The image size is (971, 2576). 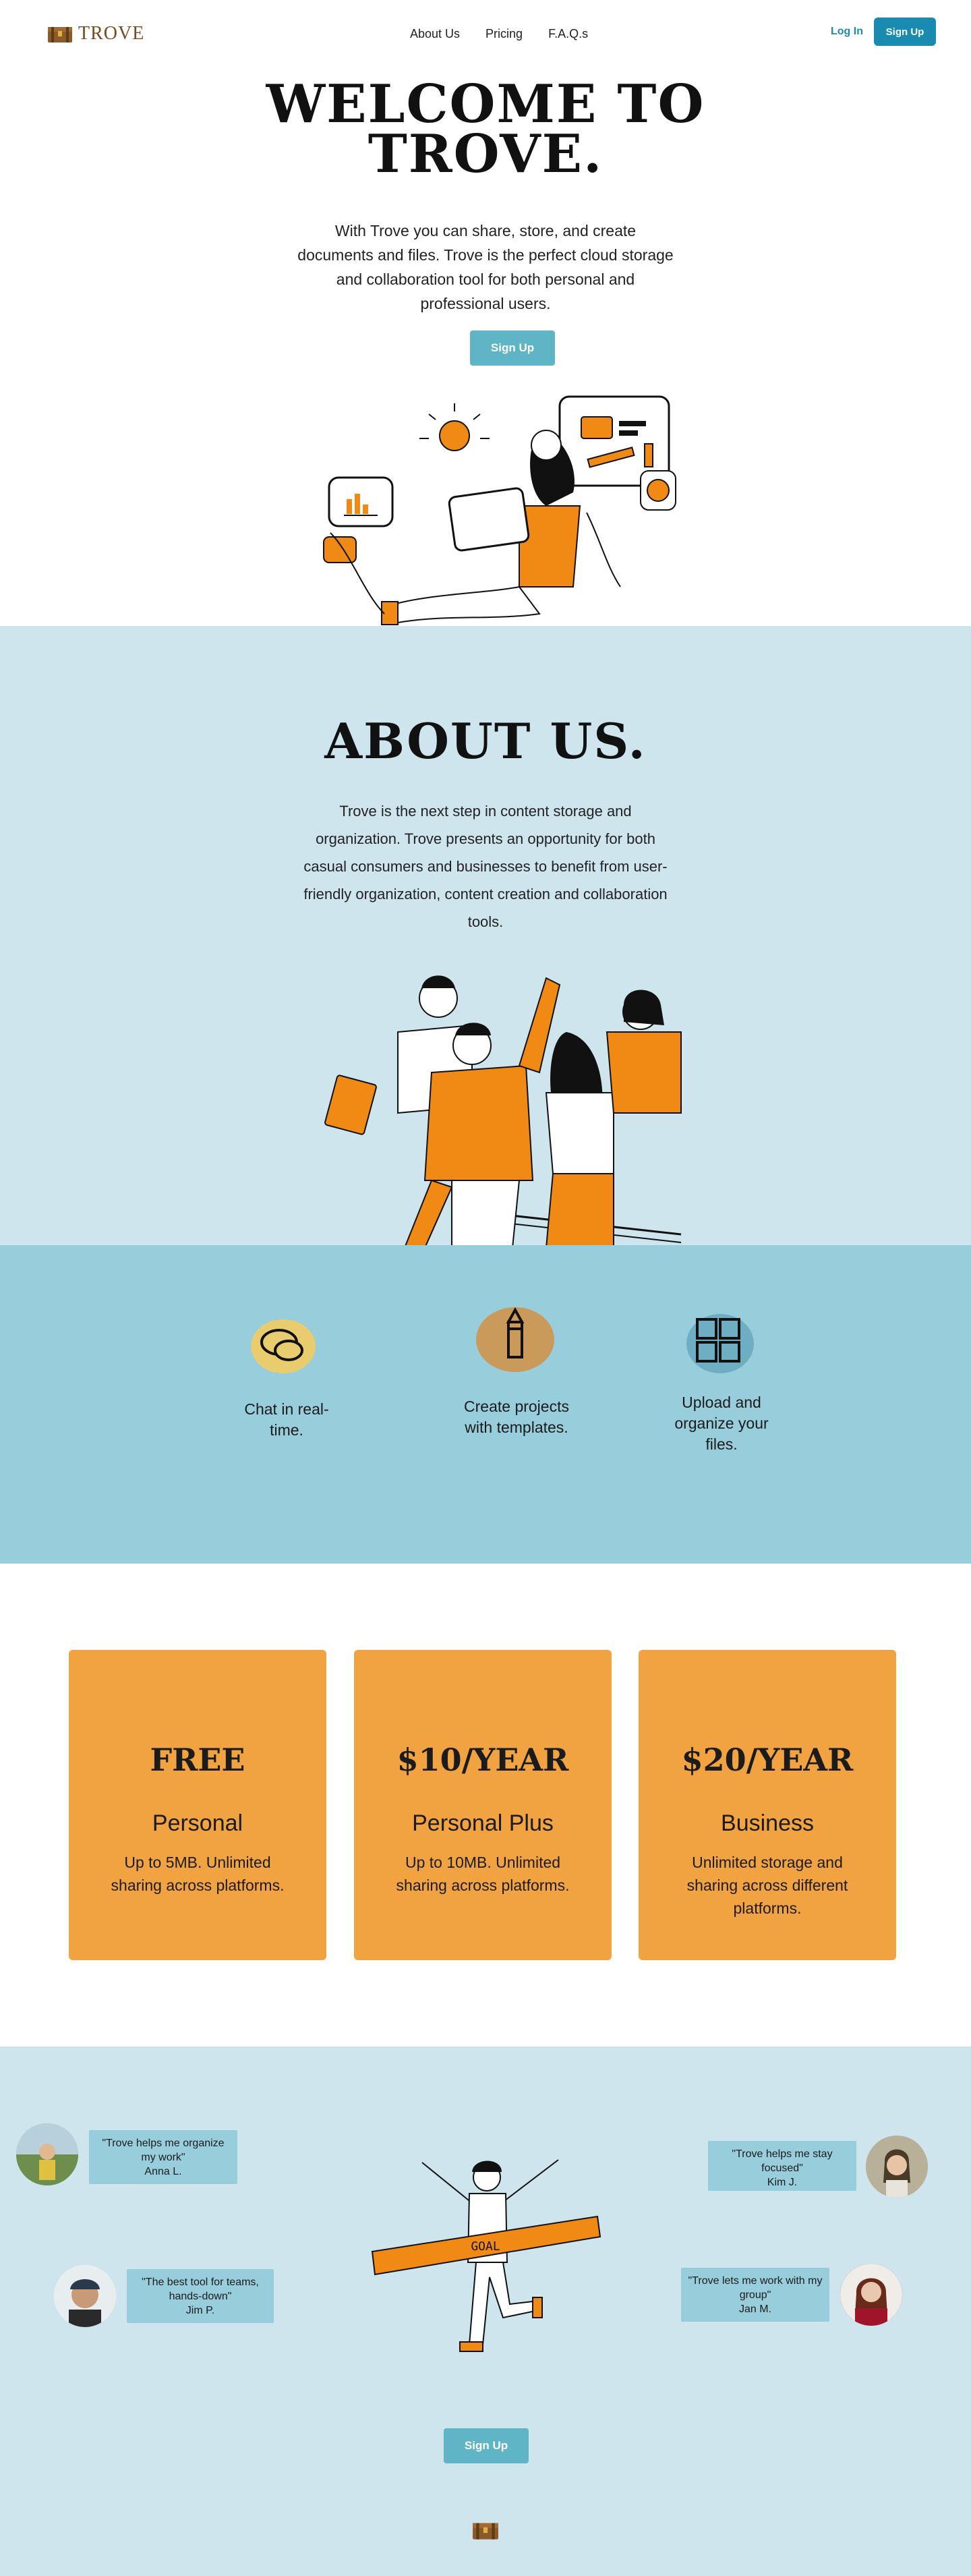 I want to click on nav-link-about: About Us, so click(x=435, y=34).